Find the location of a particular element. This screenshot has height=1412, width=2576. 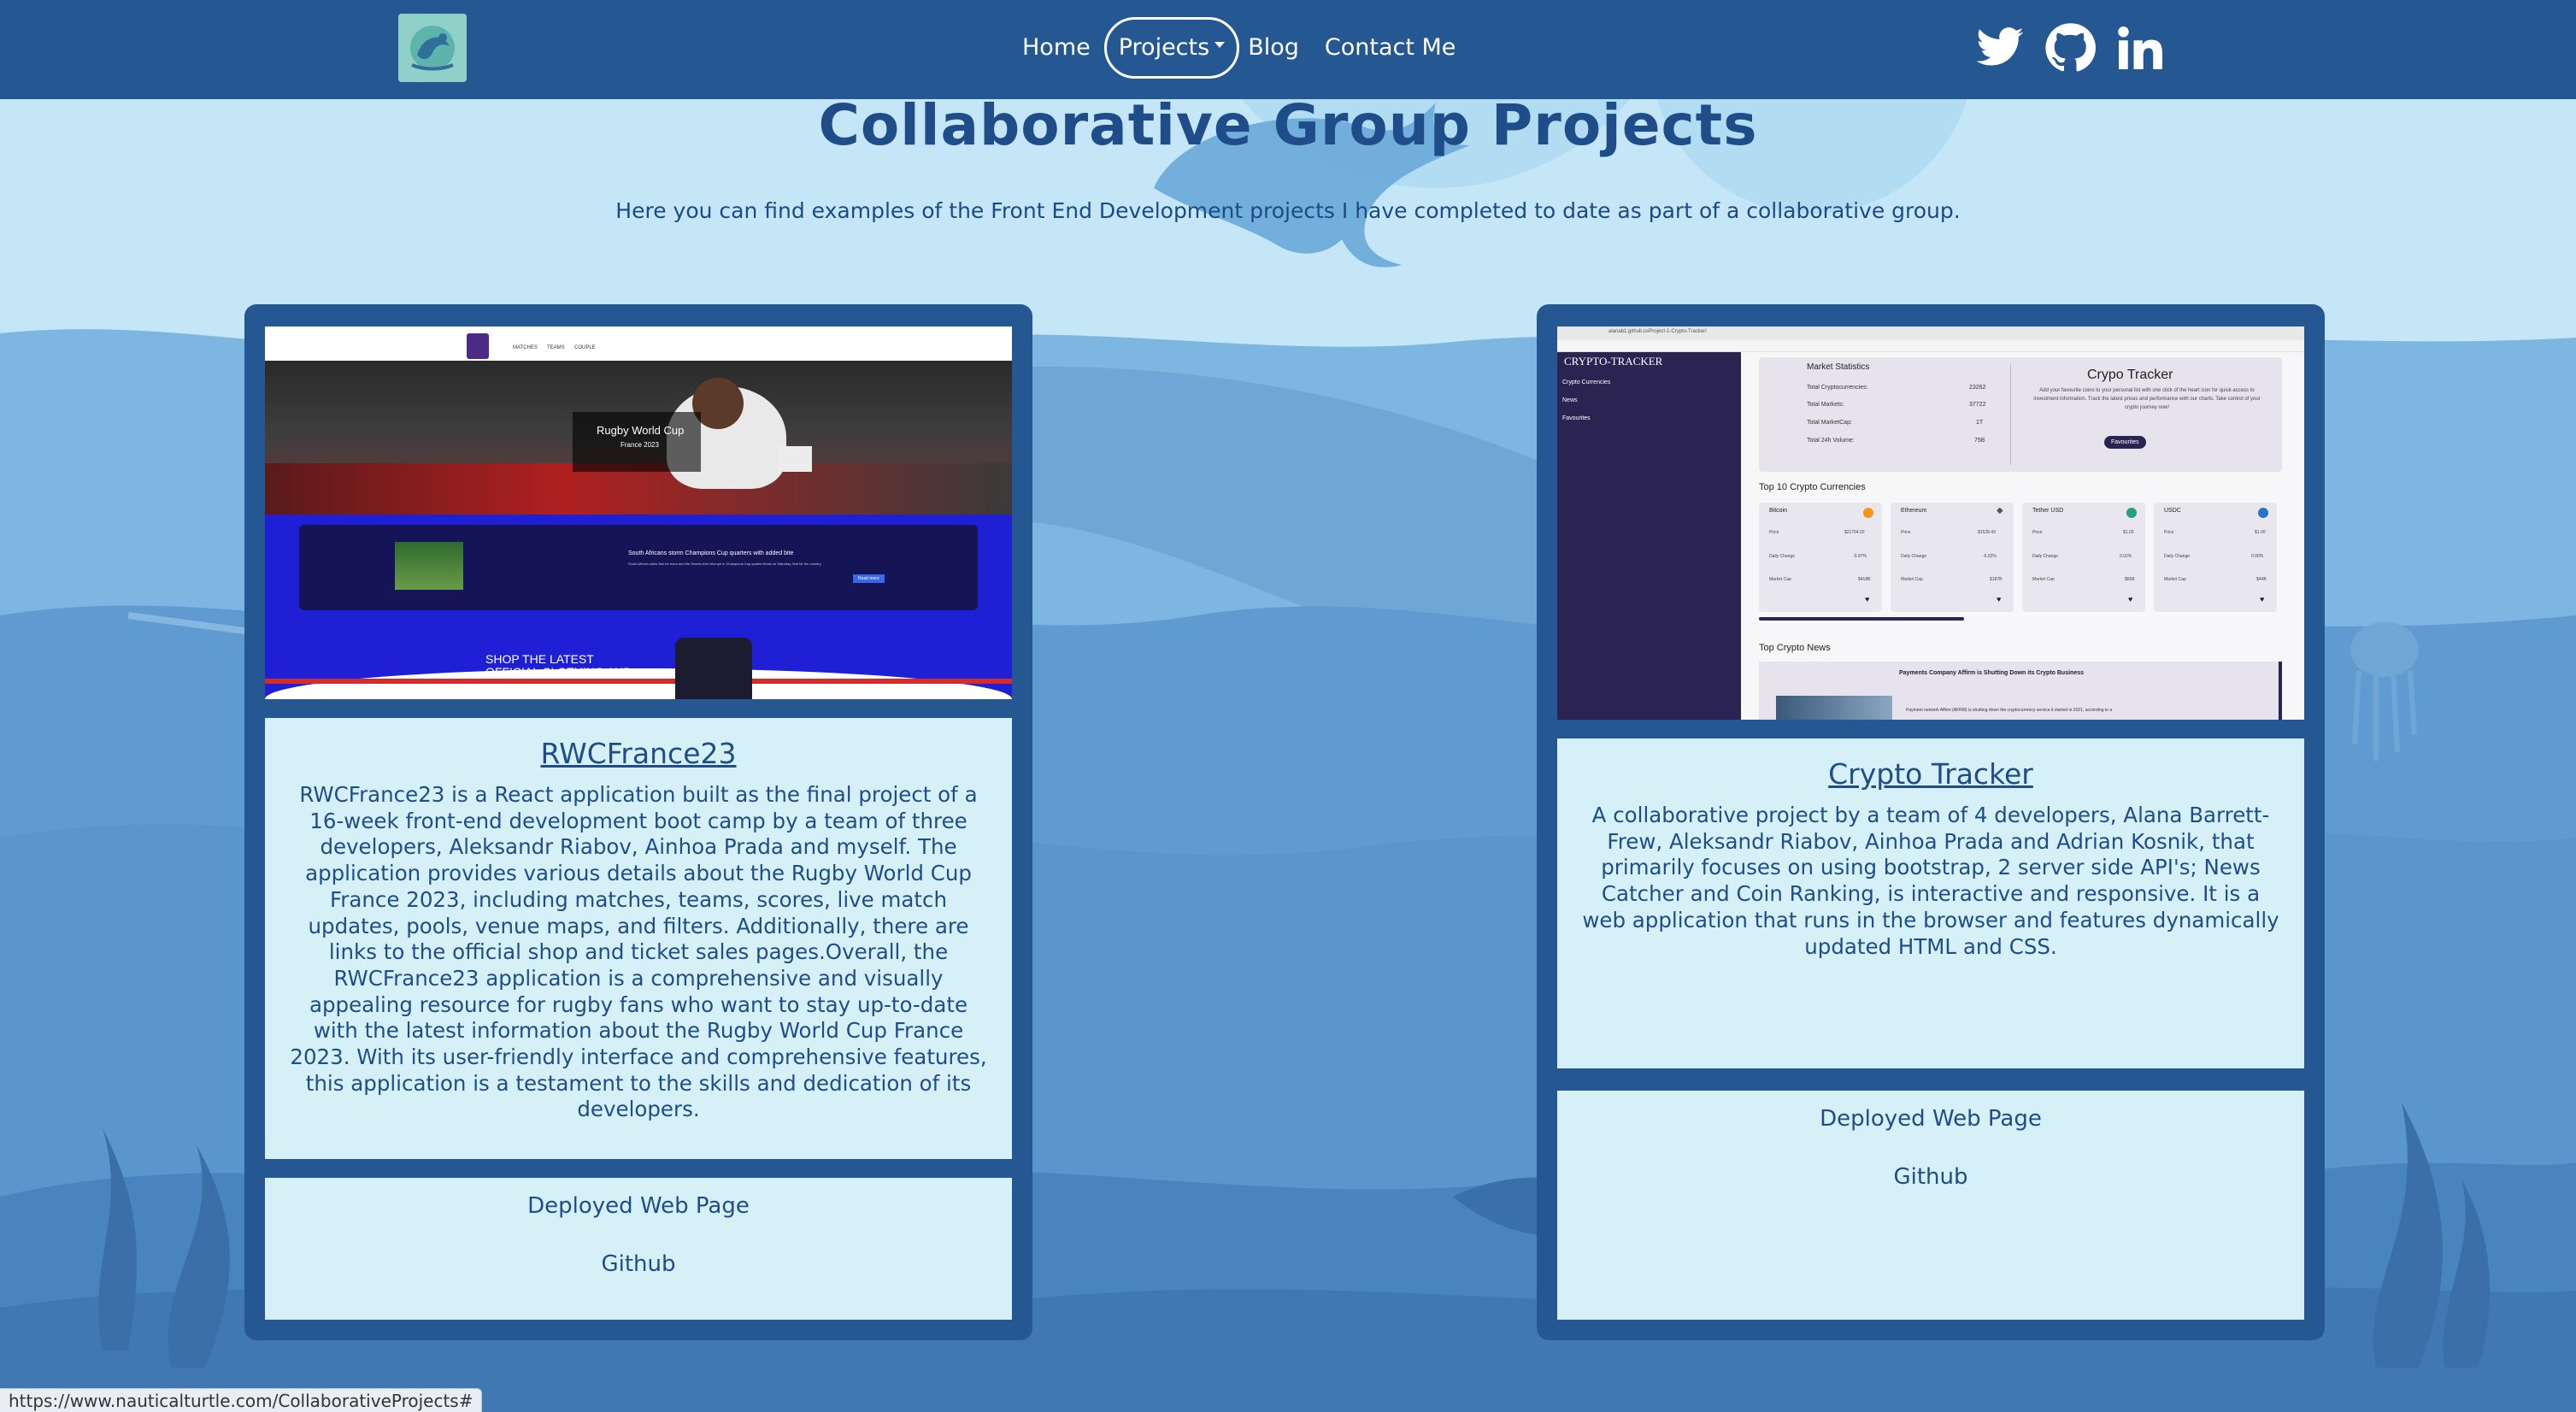

deployed-link-crypto-tracker: Deployed Web Page is located at coordinates (1931, 1119).